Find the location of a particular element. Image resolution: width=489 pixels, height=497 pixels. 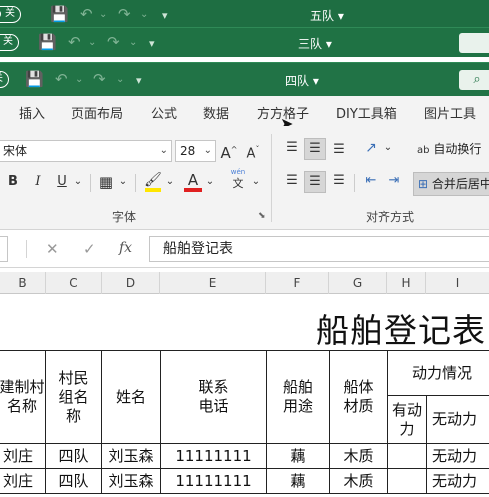

increase-indent-icon: ⇥ is located at coordinates (394, 182).